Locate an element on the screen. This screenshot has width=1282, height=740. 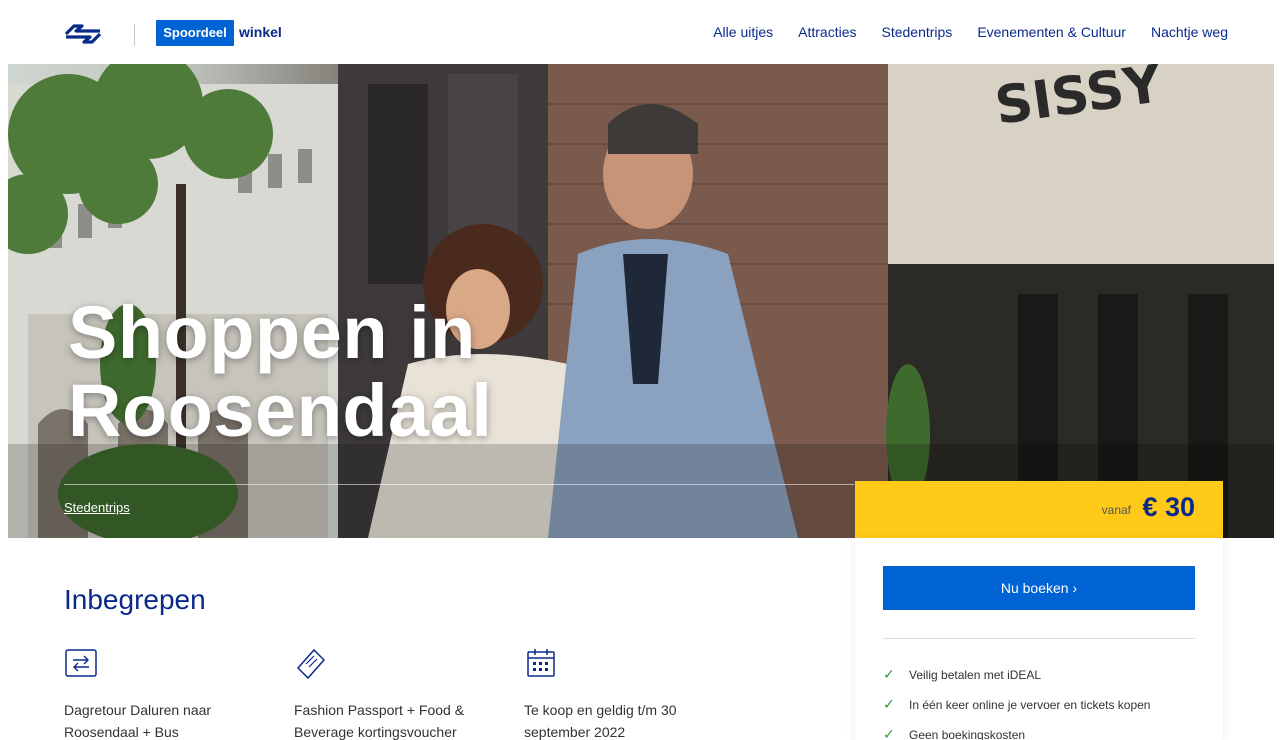
price-value: € 30 is located at coordinates (1168, 507).